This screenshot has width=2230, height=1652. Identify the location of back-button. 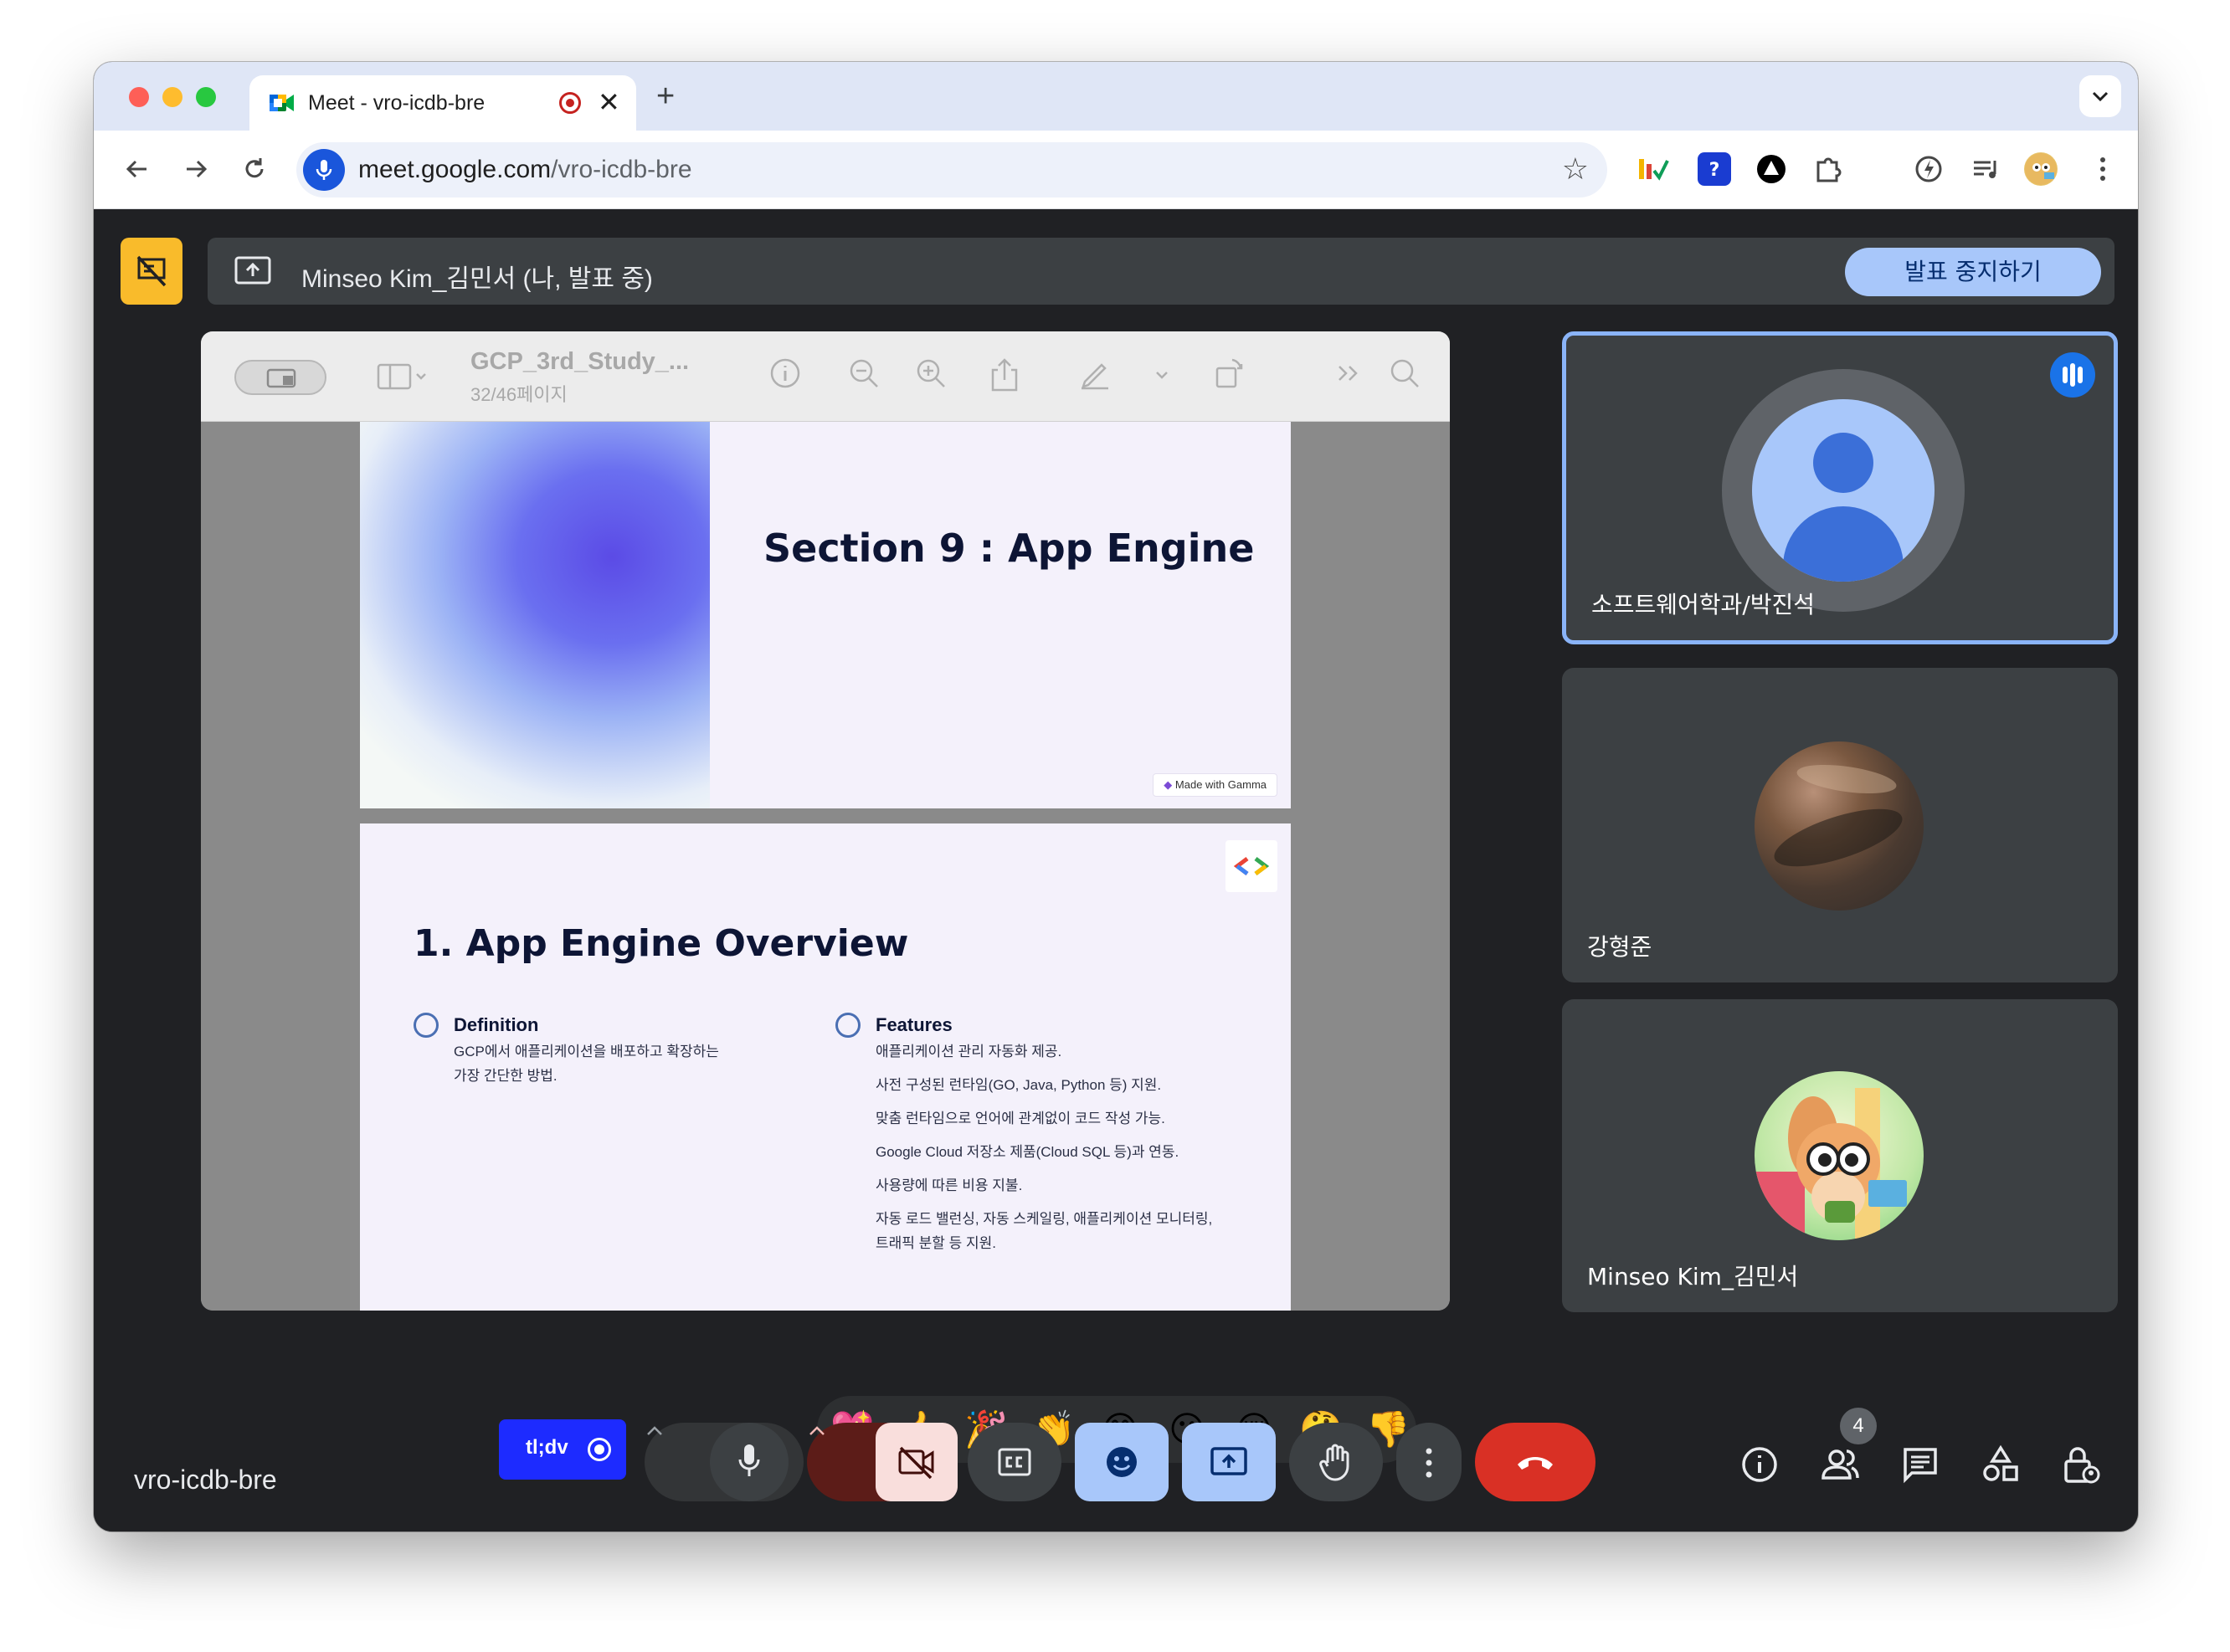
(138, 169).